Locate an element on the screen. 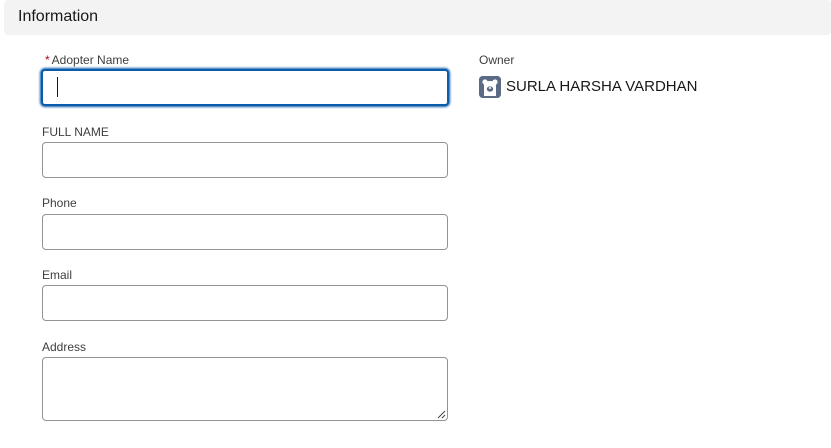  phone-label: Phone is located at coordinates (59, 203).